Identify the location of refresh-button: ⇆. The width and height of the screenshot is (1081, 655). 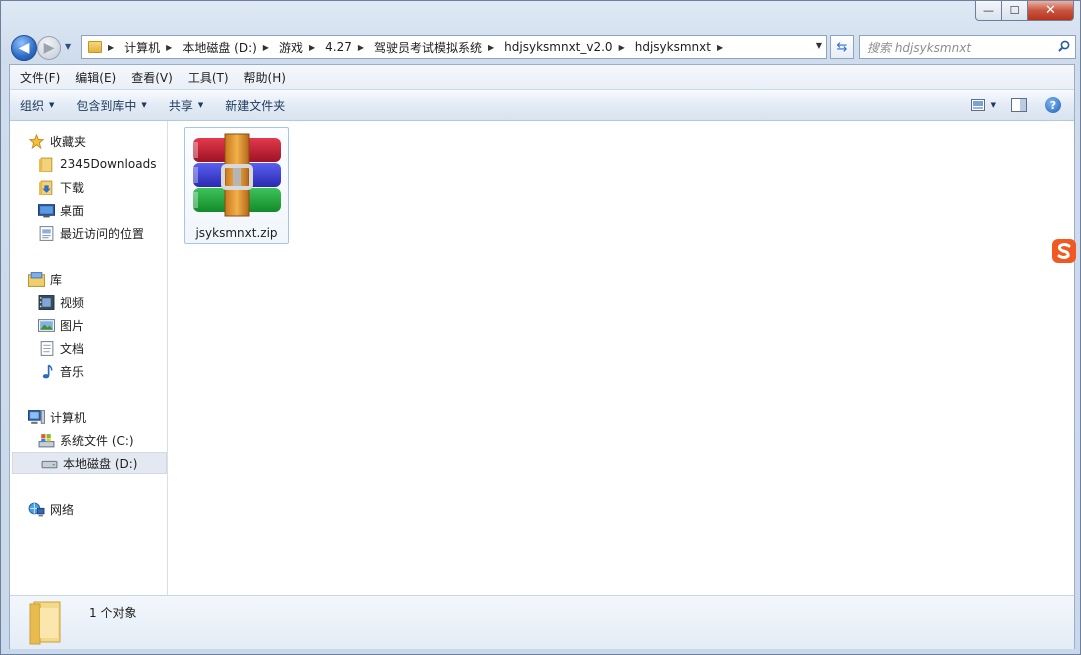
(842, 47).